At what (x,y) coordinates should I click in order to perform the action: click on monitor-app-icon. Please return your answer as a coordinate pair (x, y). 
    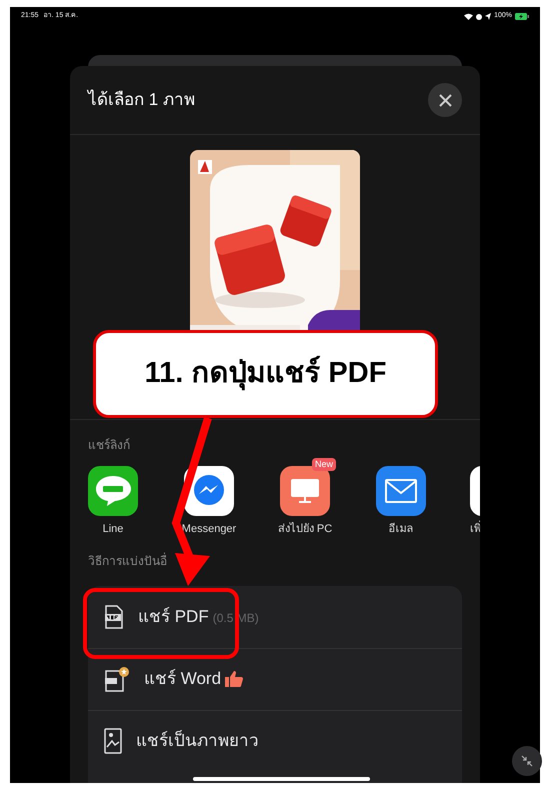
    Looking at the image, I should click on (305, 491).